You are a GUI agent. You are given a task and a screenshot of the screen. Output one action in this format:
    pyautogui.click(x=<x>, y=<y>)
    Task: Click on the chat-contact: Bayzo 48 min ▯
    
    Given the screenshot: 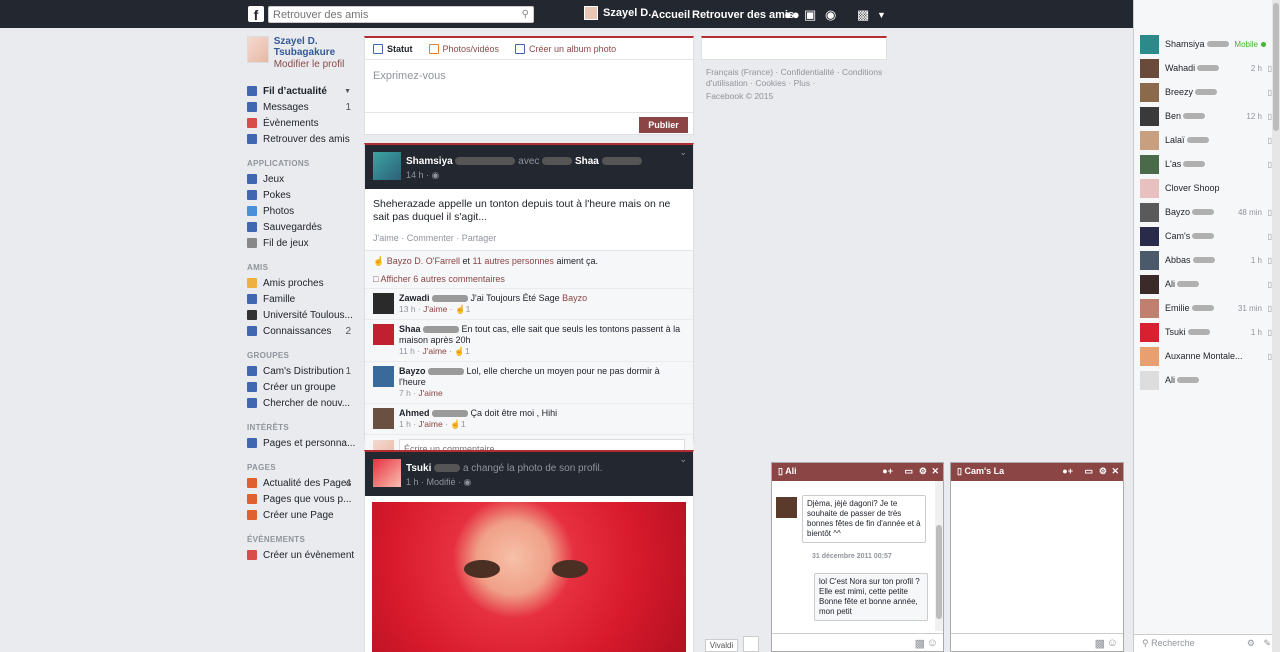 What is the action you would take?
    pyautogui.click(x=1207, y=212)
    